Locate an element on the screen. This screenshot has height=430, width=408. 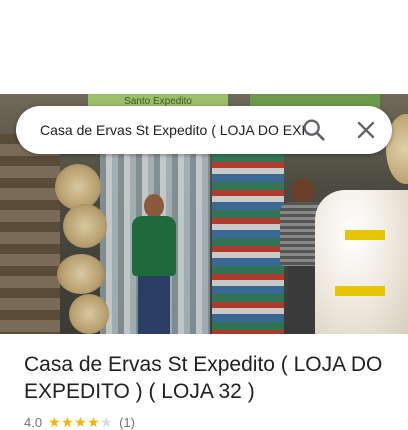
rating-value: 4.0 is located at coordinates (33, 422).